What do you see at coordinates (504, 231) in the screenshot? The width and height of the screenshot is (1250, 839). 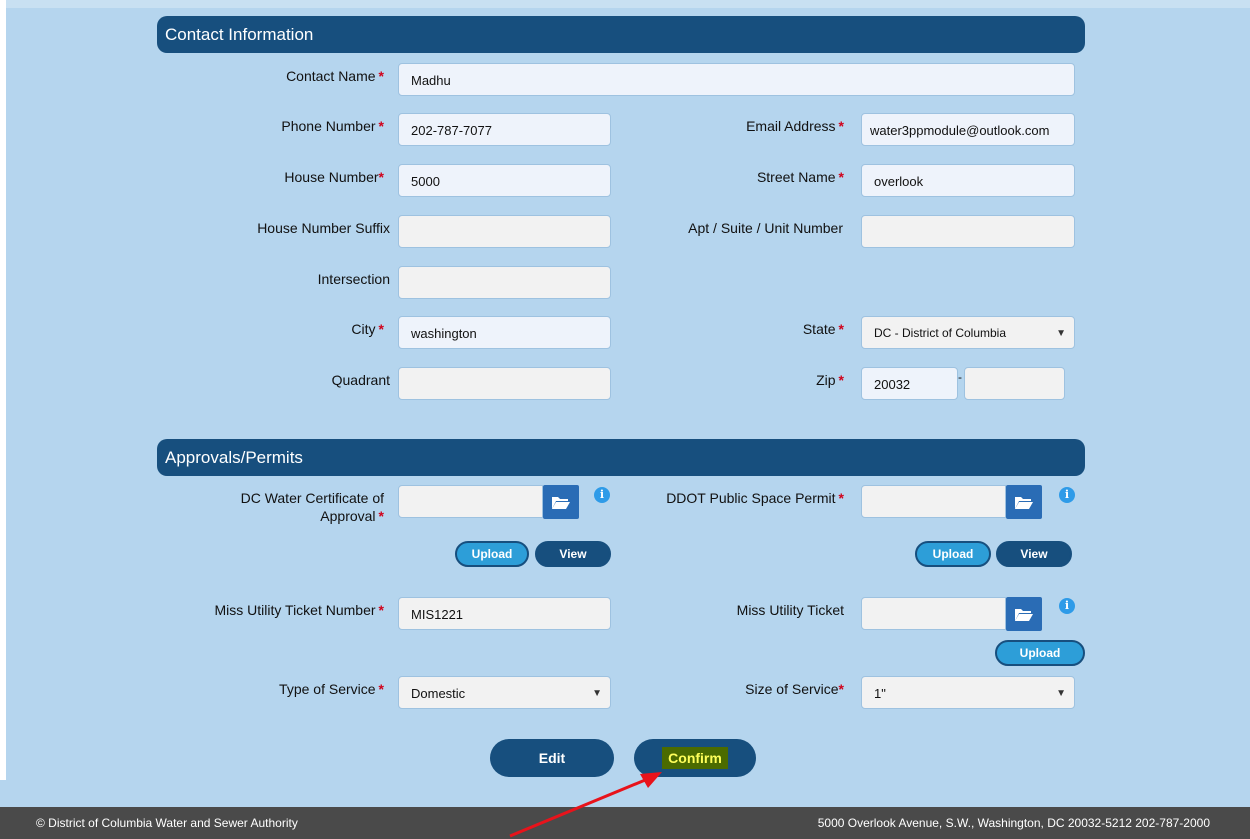 I see `house-suffix-input` at bounding box center [504, 231].